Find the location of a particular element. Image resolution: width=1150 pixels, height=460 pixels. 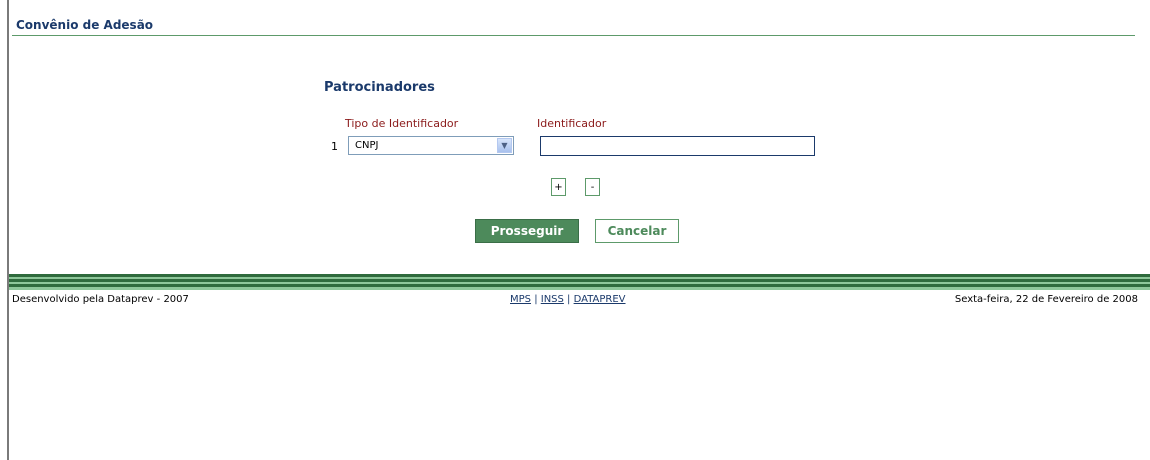

footer-date: Sexta-feira, 22 de Fevereiro de 2008 is located at coordinates (1046, 299).